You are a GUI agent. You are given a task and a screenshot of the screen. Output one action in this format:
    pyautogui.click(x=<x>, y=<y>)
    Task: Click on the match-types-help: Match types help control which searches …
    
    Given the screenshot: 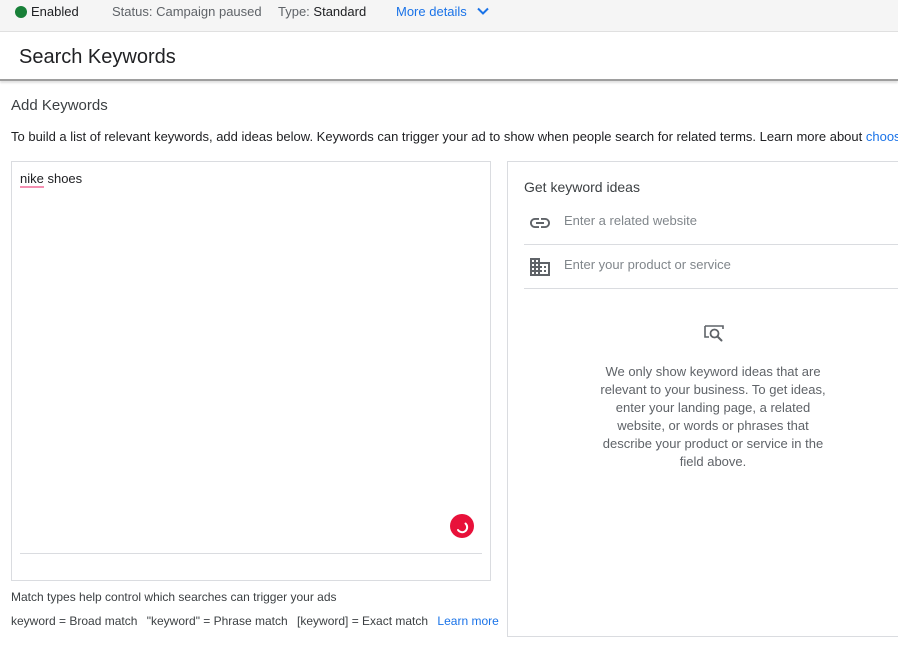 What is the action you would take?
    pyautogui.click(x=174, y=597)
    